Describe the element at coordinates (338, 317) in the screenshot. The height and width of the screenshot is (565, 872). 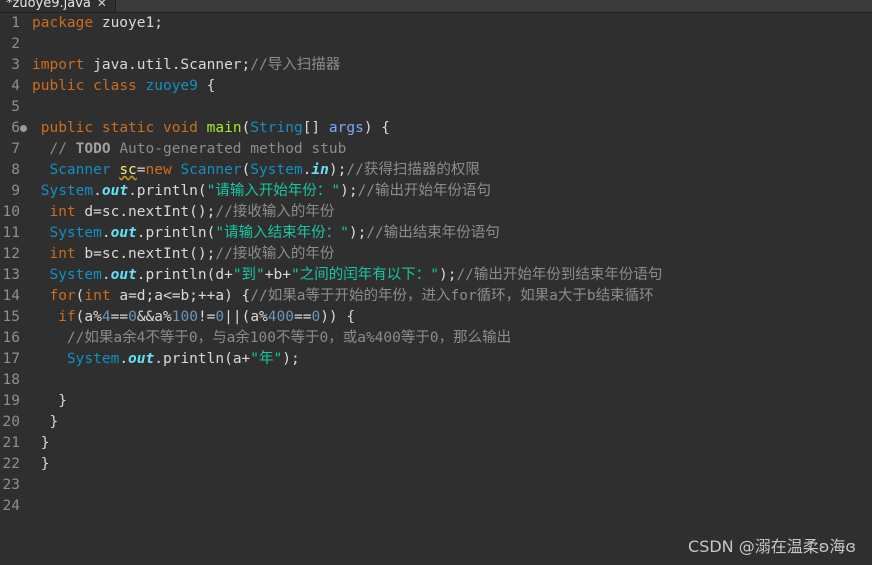
I see `code-token: )) {` at that location.